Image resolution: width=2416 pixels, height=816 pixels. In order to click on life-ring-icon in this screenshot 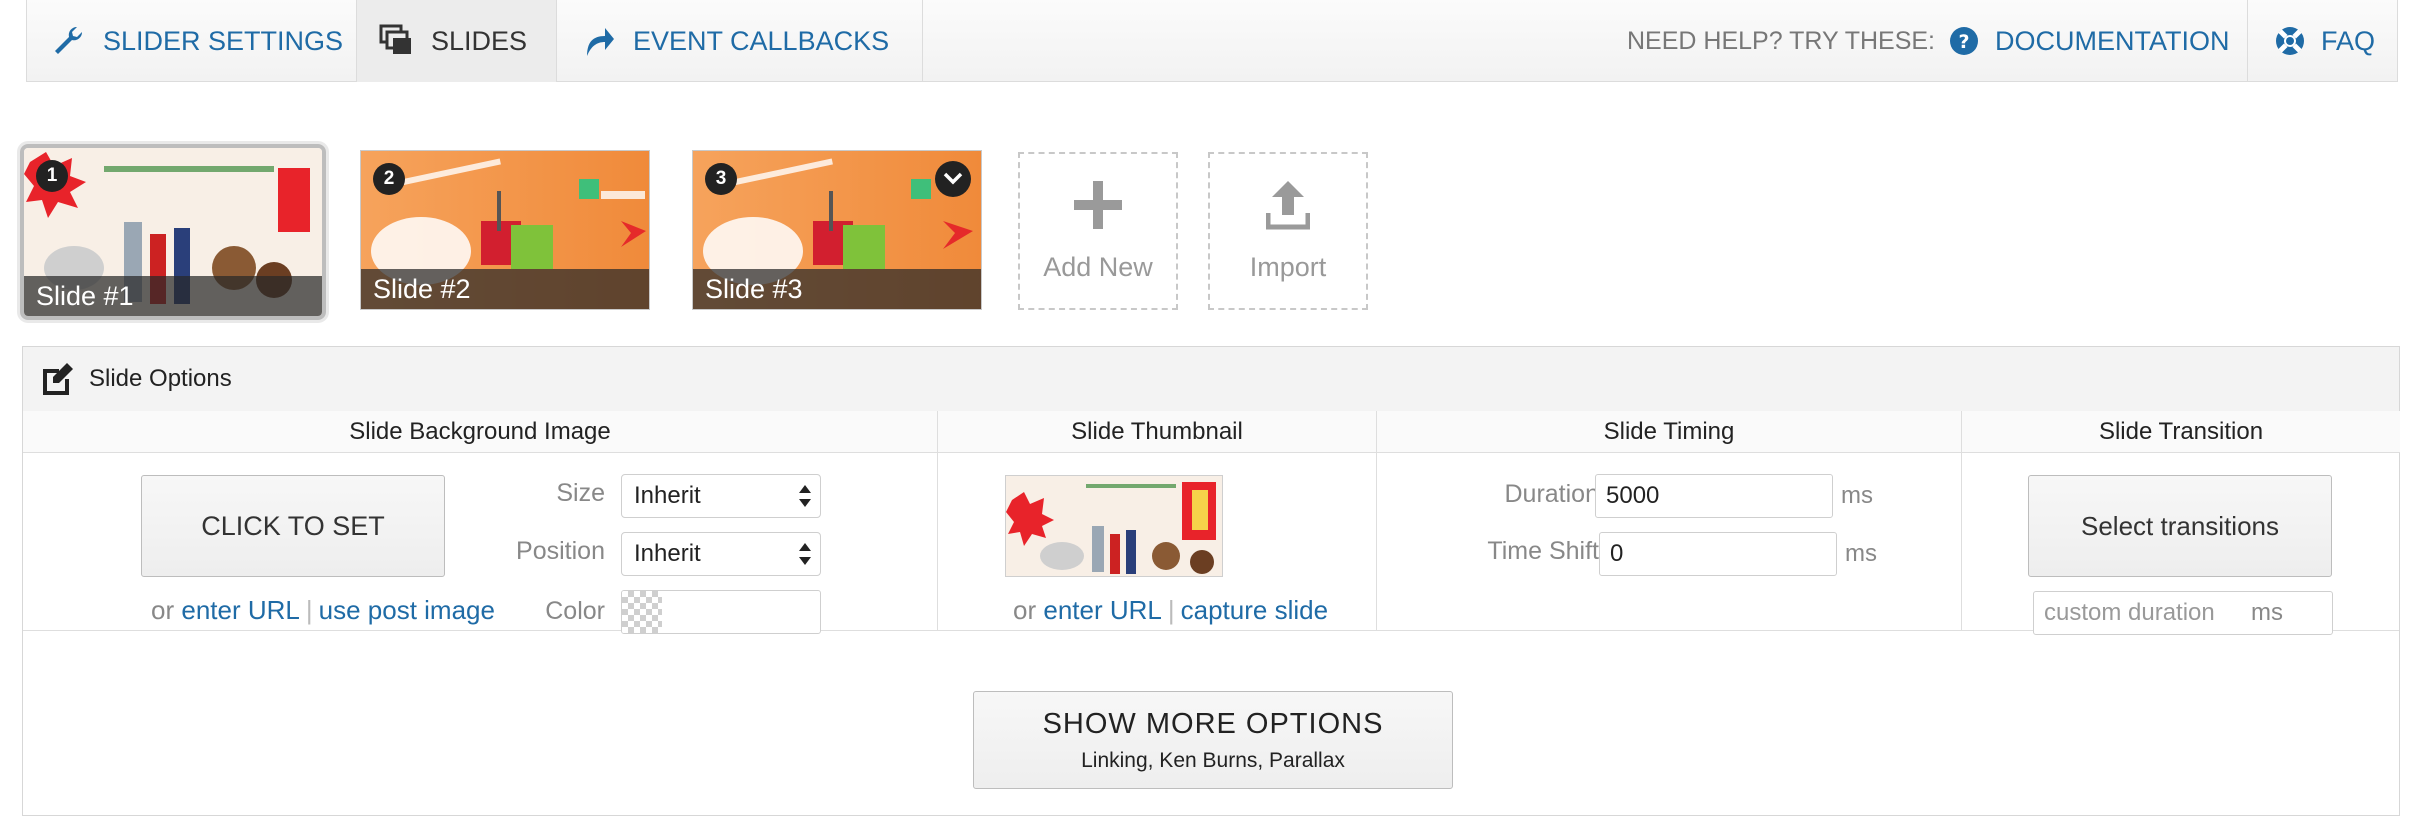, I will do `click(2290, 41)`.